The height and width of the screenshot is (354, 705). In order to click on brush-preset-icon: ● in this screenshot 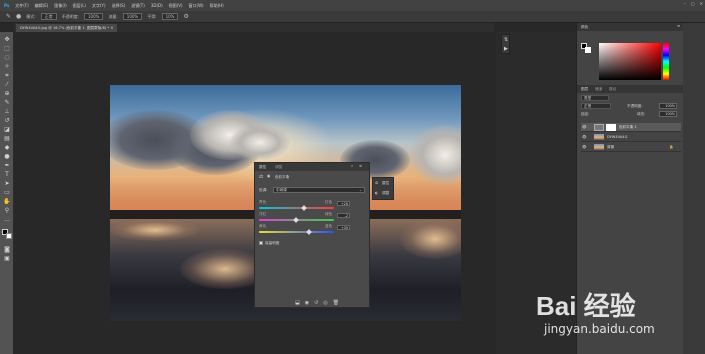, I will do `click(18, 16)`.